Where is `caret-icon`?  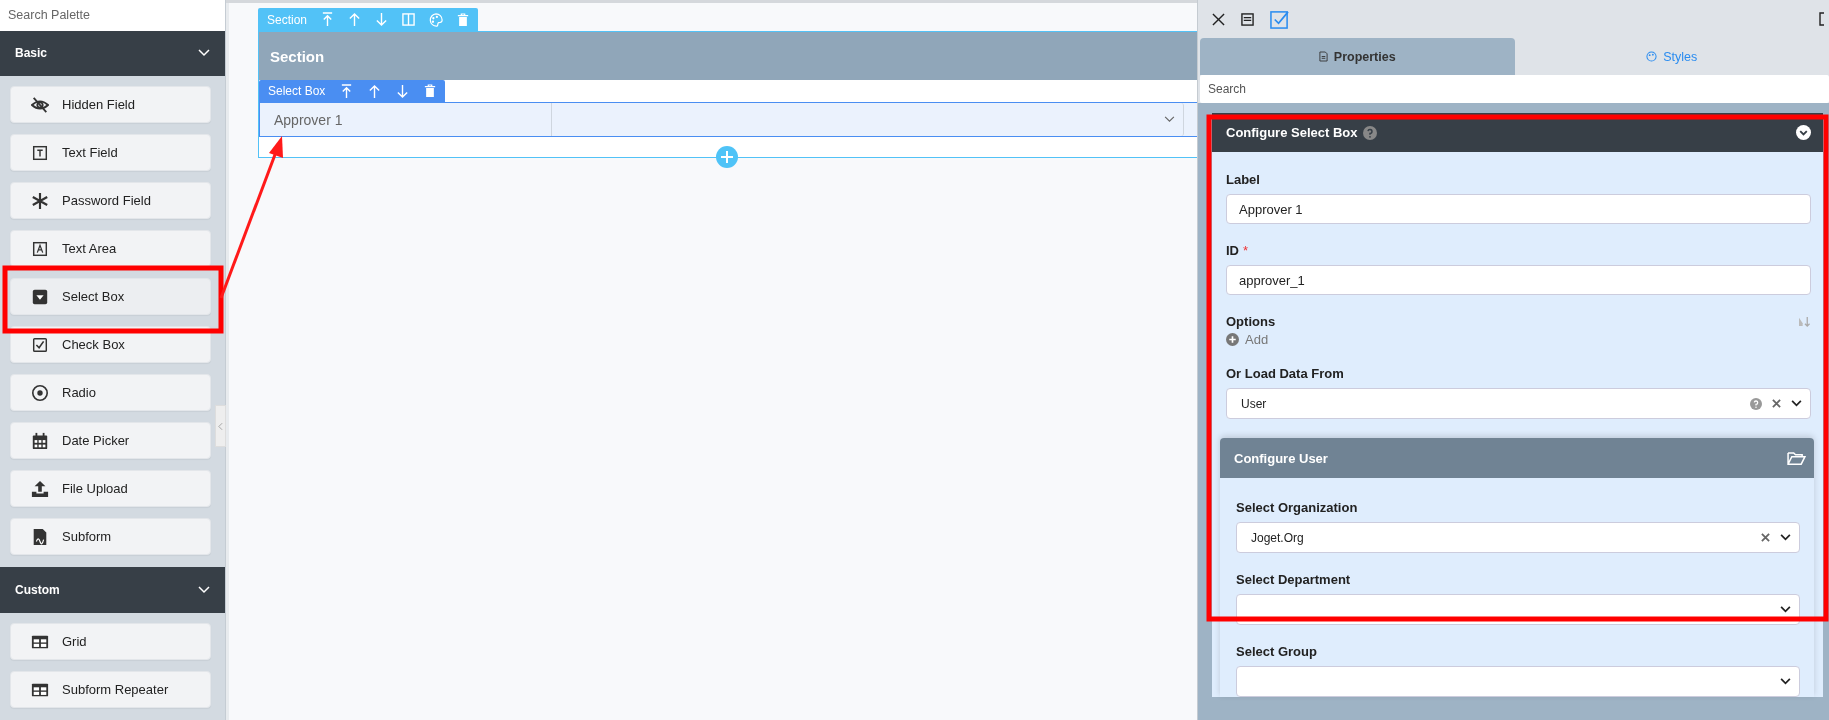 caret-icon is located at coordinates (220, 426).